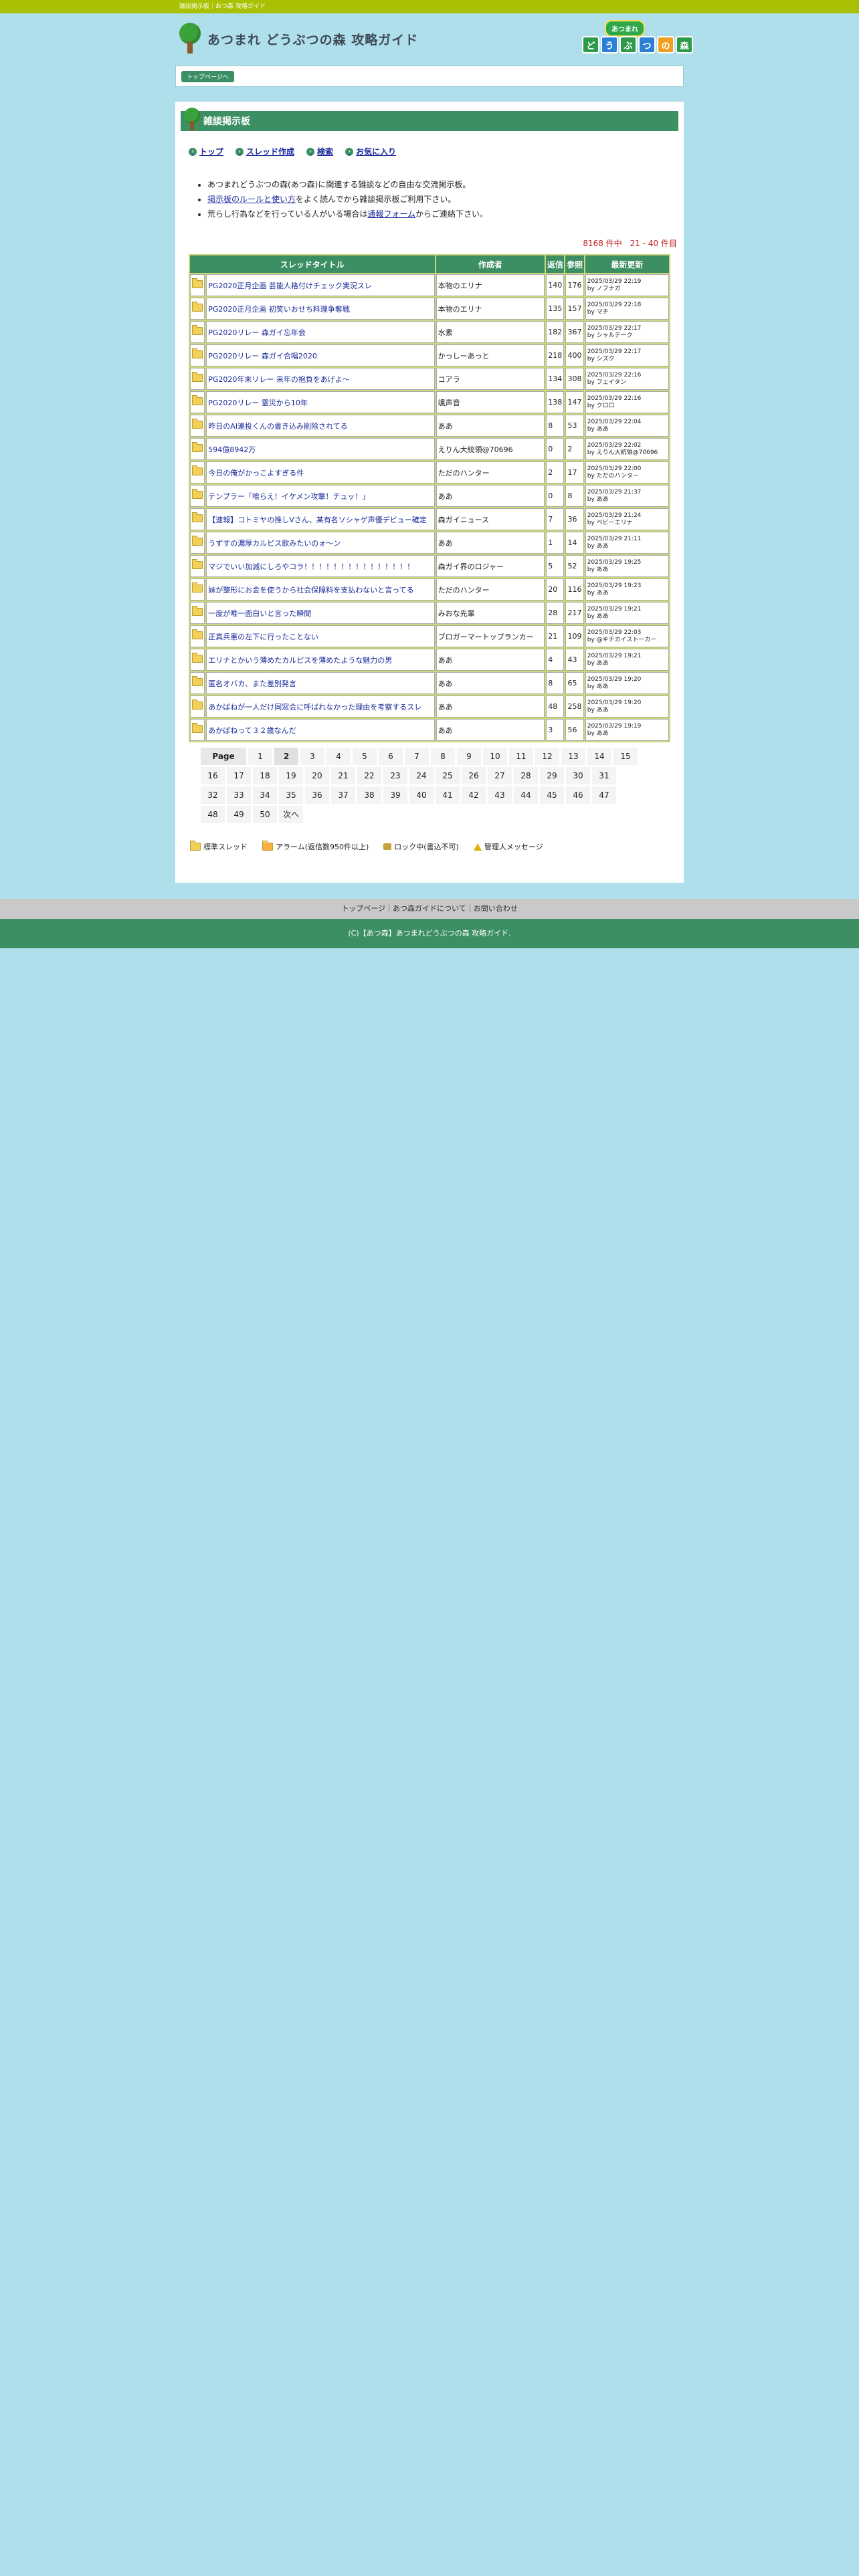  I want to click on menu-search: › 検索, so click(319, 151).